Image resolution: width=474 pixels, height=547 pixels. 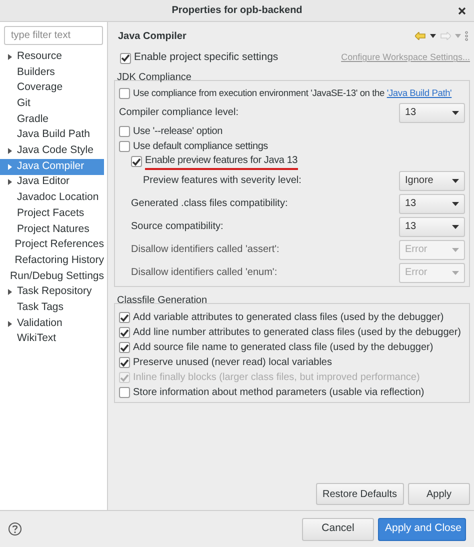 I want to click on tree-item: Java Editor, so click(x=52, y=182).